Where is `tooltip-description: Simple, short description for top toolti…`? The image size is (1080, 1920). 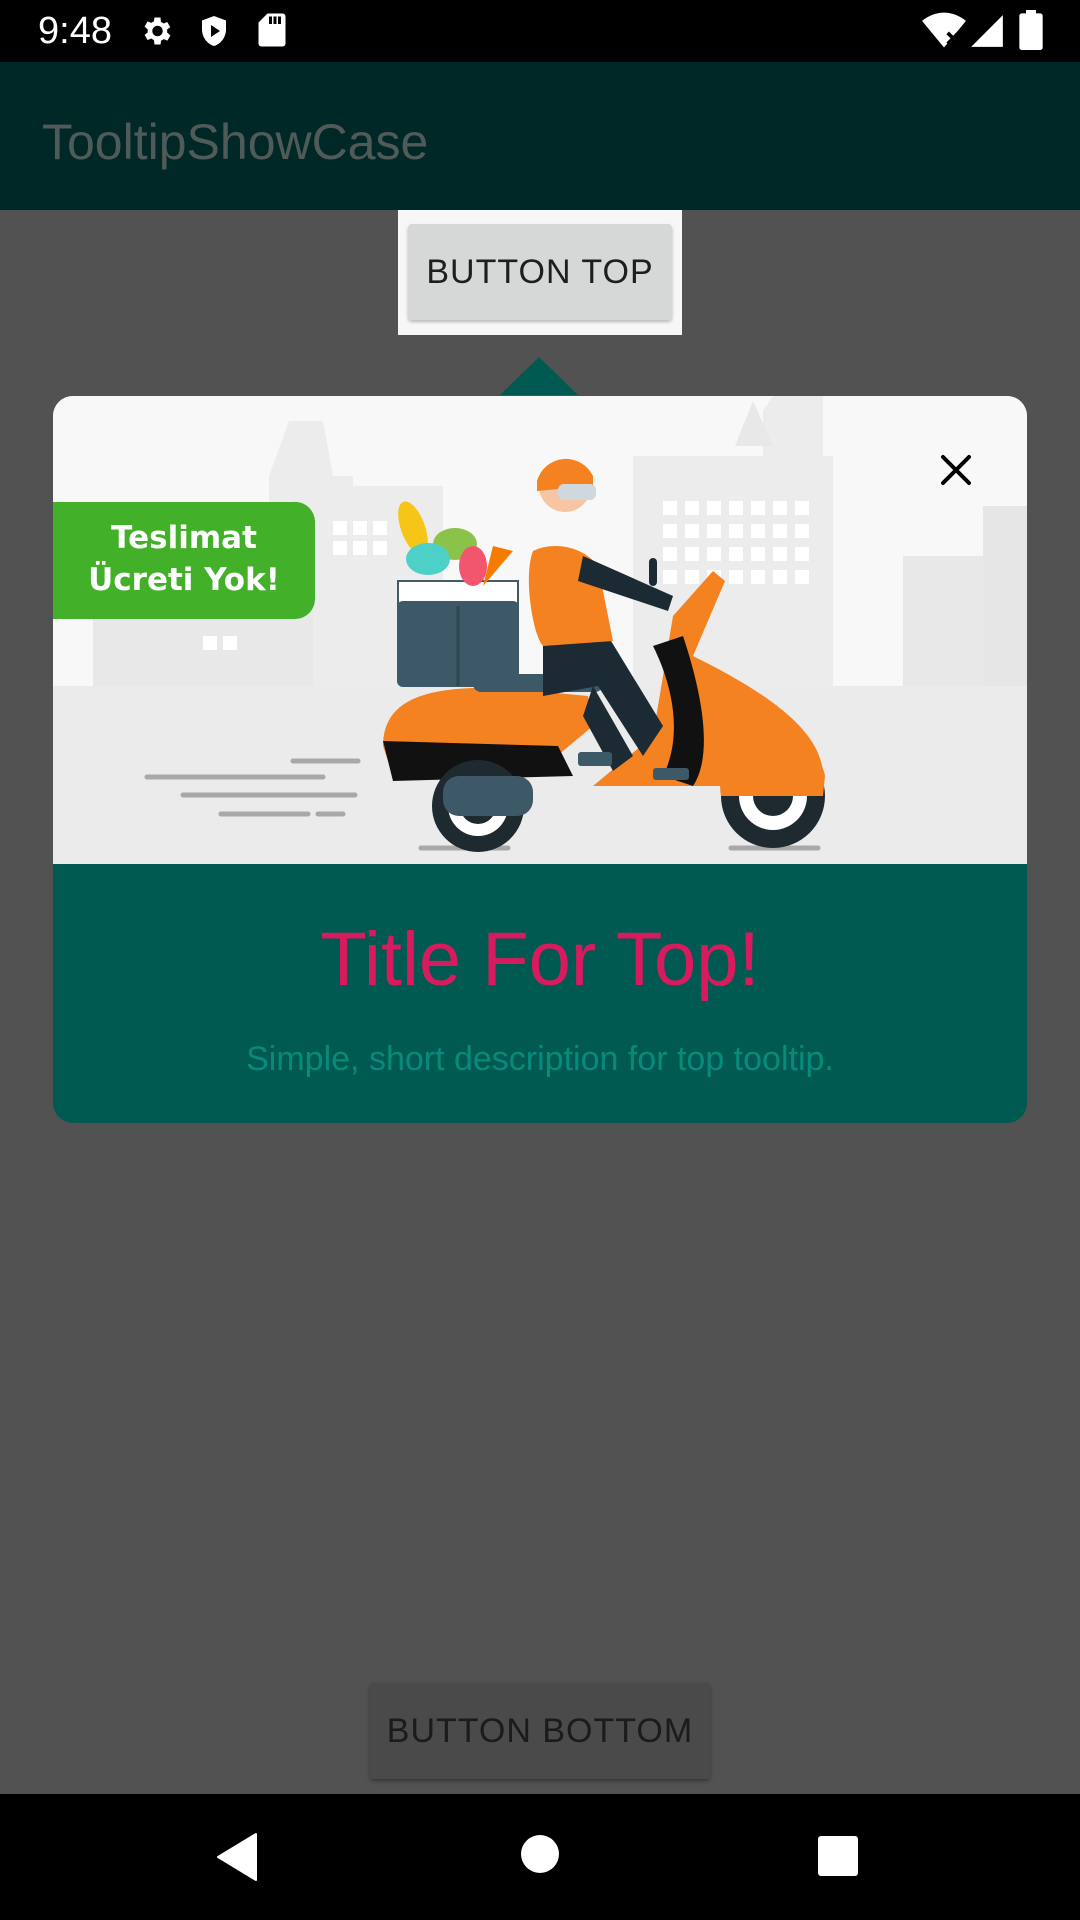
tooltip-description: Simple, short description for top toolti… is located at coordinates (540, 1059).